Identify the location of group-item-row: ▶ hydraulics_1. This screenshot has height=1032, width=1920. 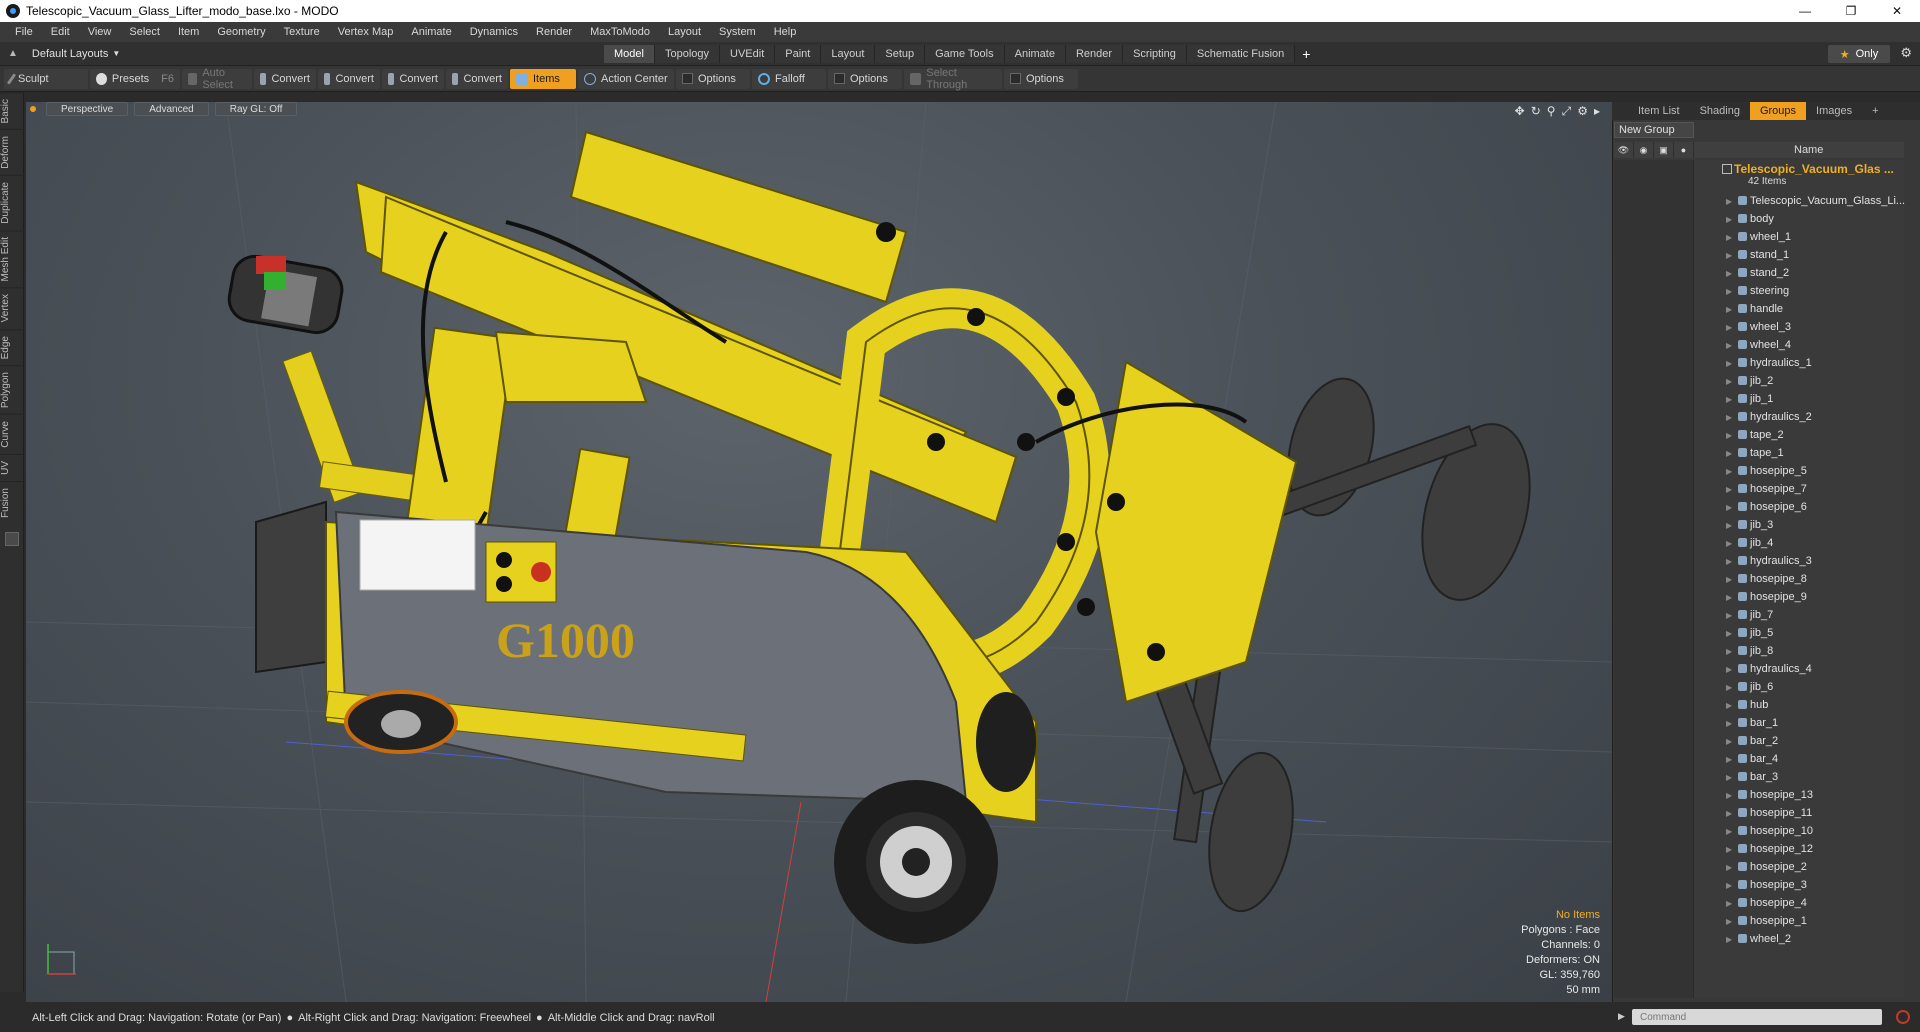
(1759, 363).